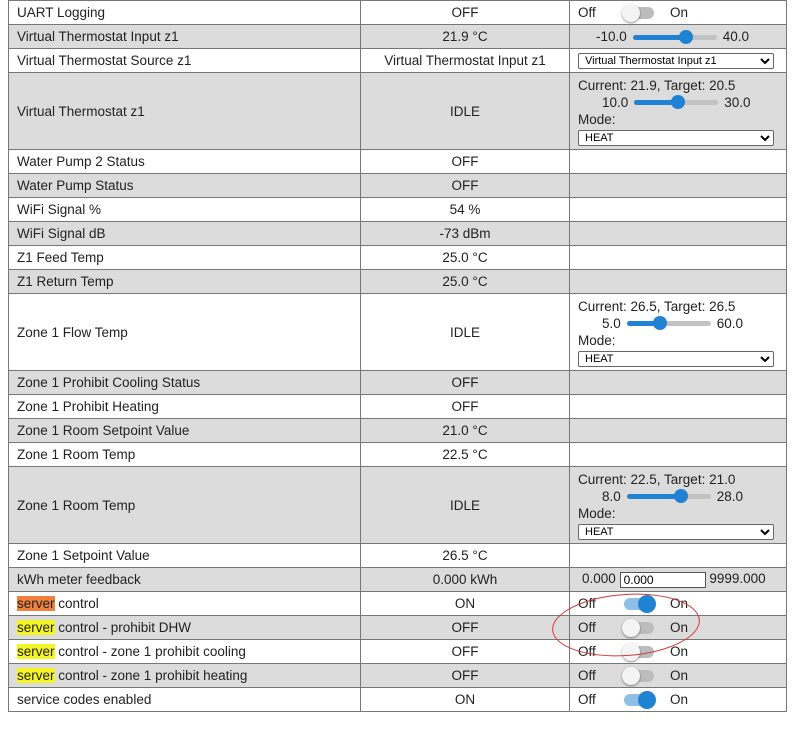 This screenshot has width=800, height=756. I want to click on slider-control: 5.0 60.0, so click(672, 323).